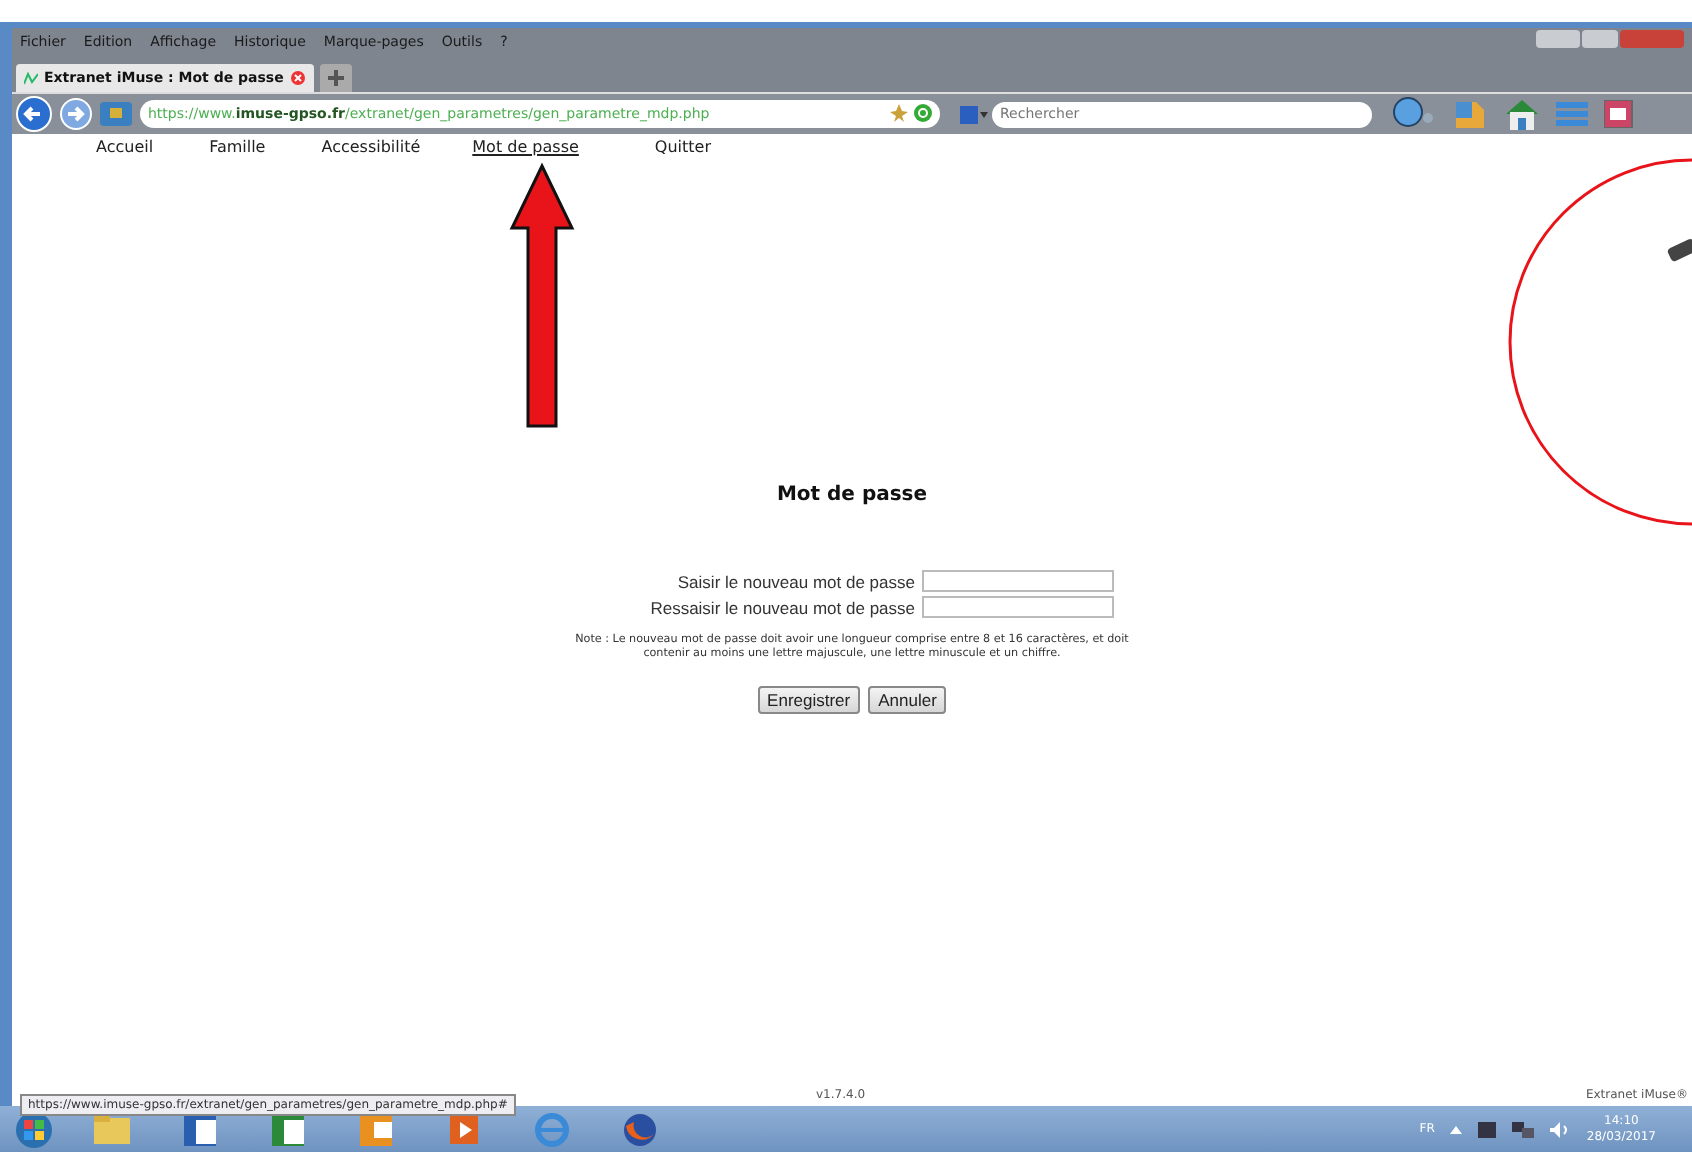 The image size is (1692, 1152). Describe the element at coordinates (974, 114) in the screenshot. I see `search-engine-icon` at that location.